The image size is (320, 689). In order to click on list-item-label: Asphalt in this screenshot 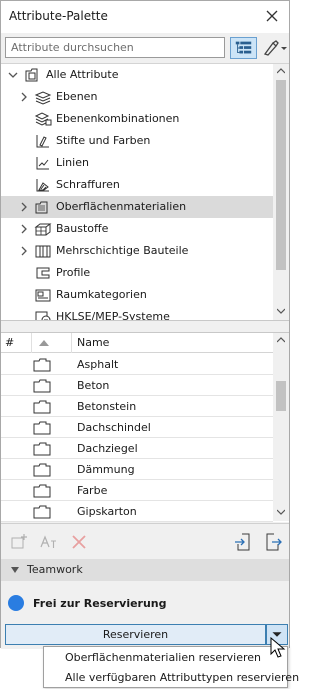, I will do `click(98, 364)`.